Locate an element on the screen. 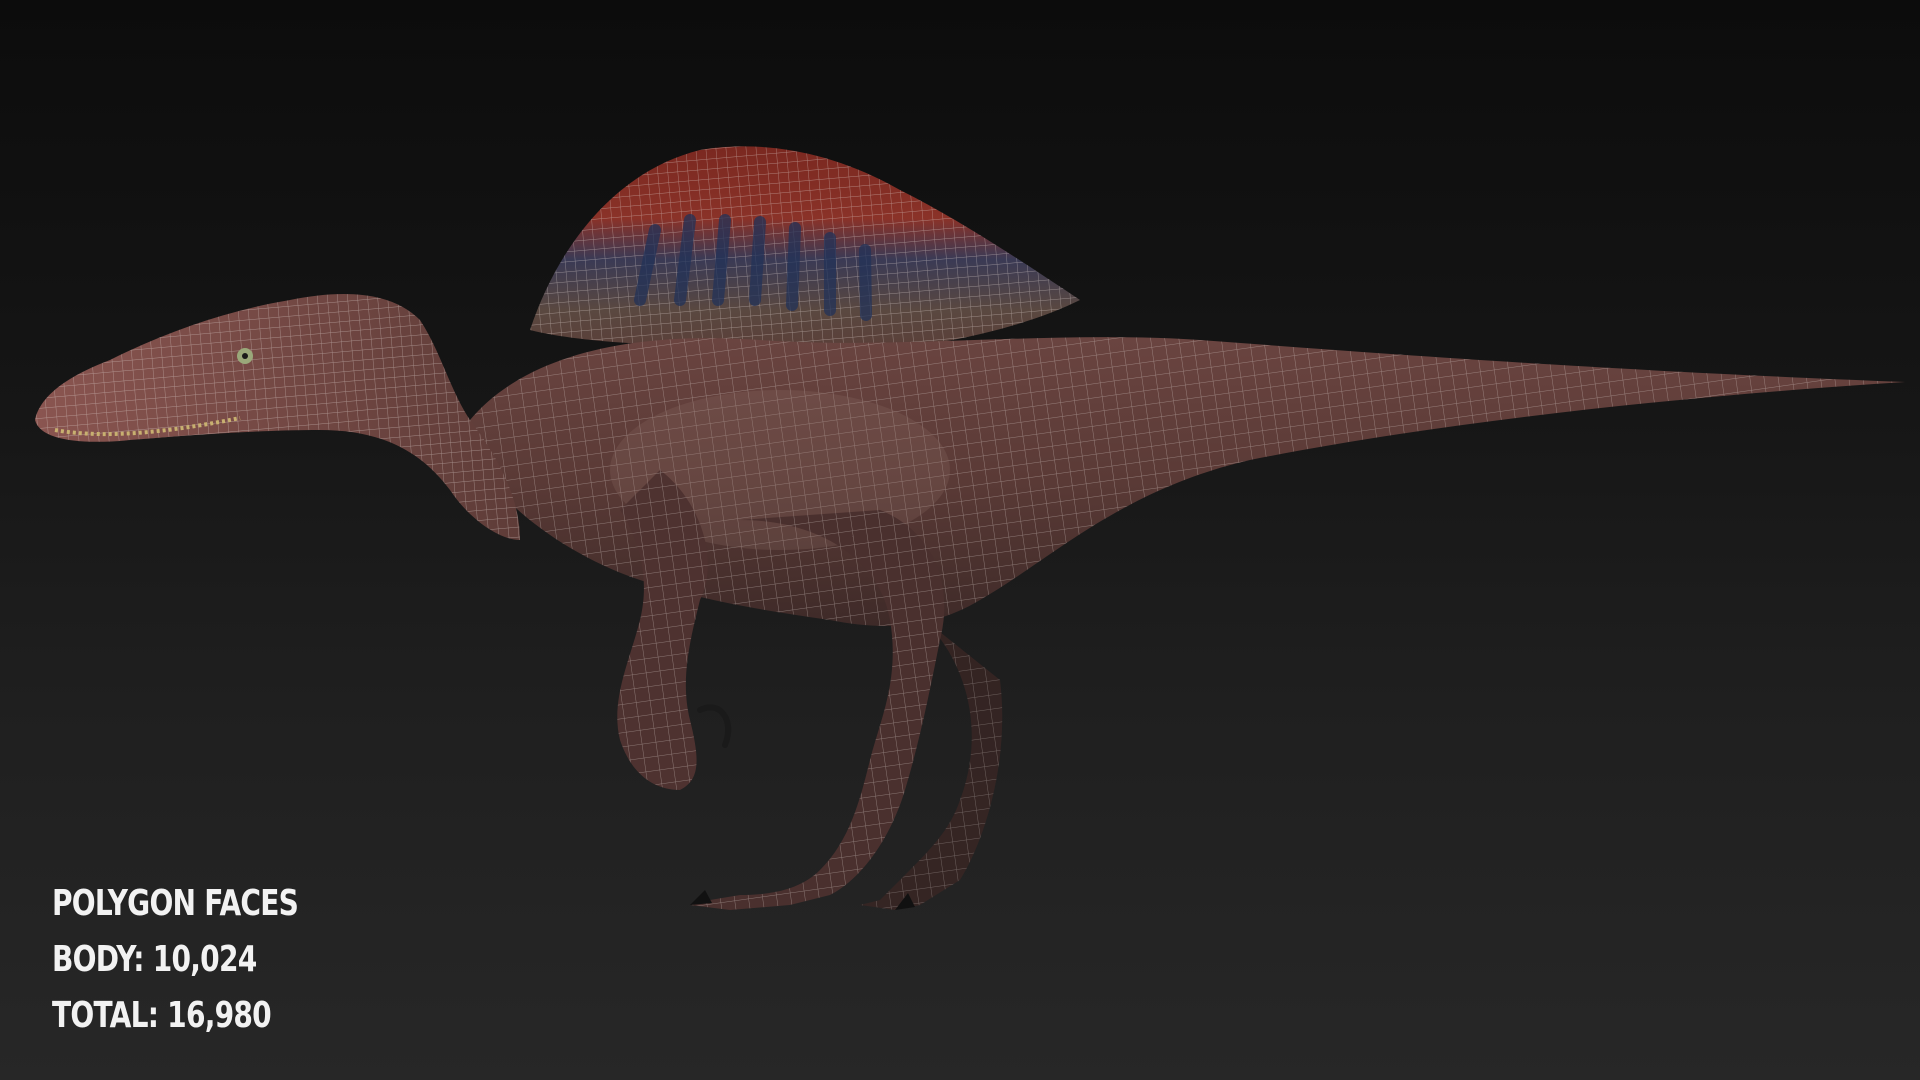  dorsal-sail is located at coordinates (805, 249).